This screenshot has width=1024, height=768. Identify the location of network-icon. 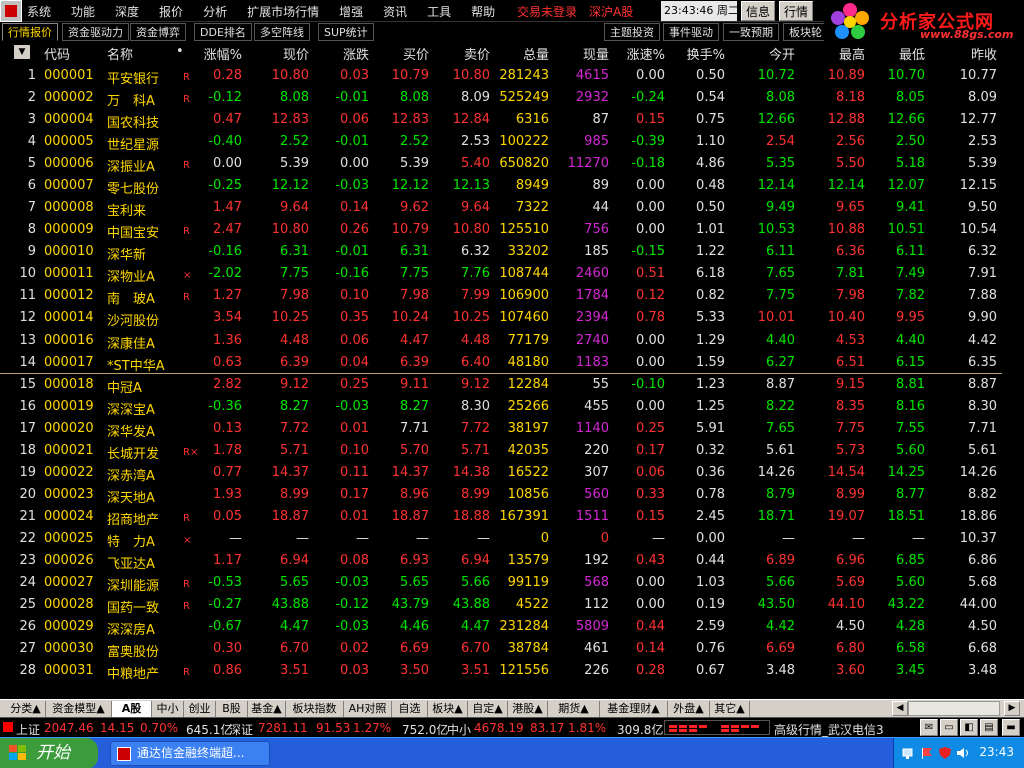
(909, 753).